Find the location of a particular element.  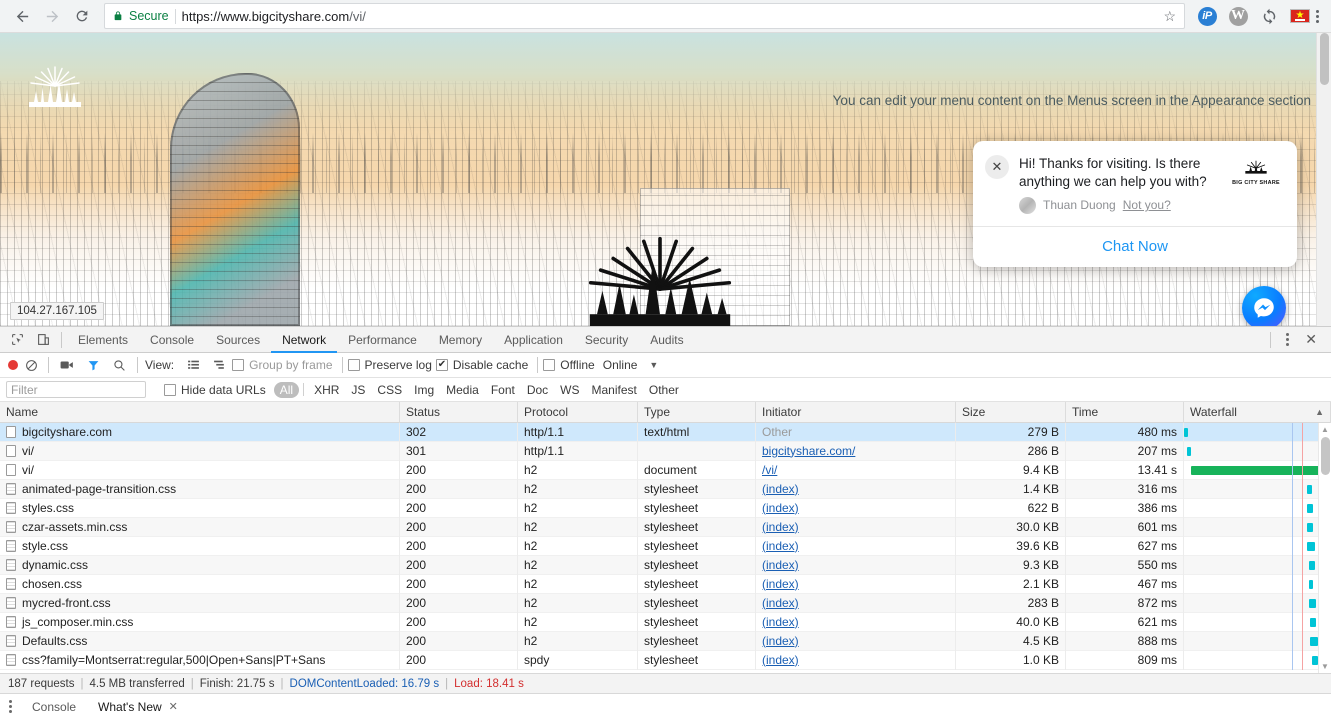

tab-security: Security is located at coordinates (606, 340).